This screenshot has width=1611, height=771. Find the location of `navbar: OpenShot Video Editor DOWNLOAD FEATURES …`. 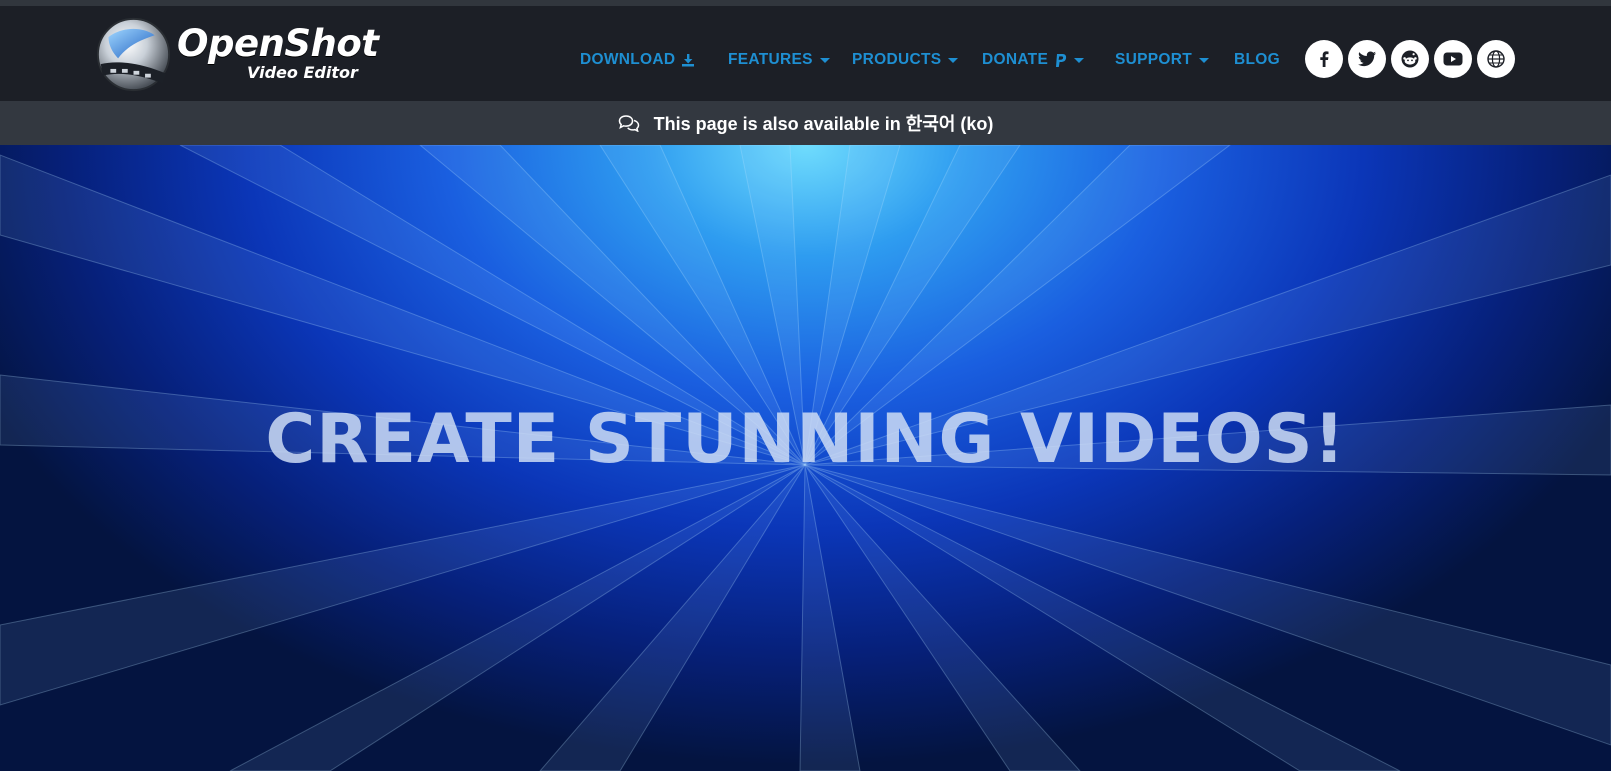

navbar: OpenShot Video Editor DOWNLOAD FEATURES … is located at coordinates (805, 53).